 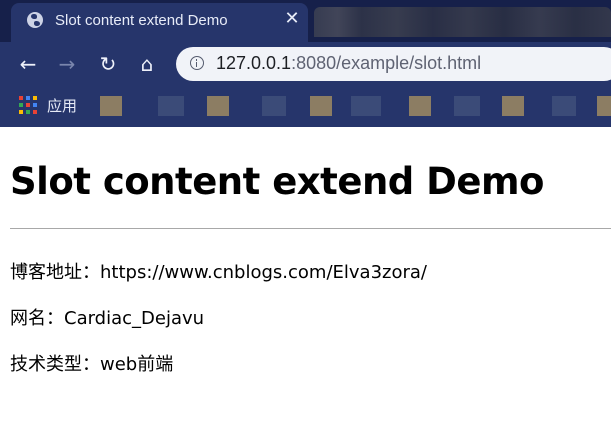 What do you see at coordinates (292, 19) in the screenshot?
I see `close-tab-icon: ✕` at bounding box center [292, 19].